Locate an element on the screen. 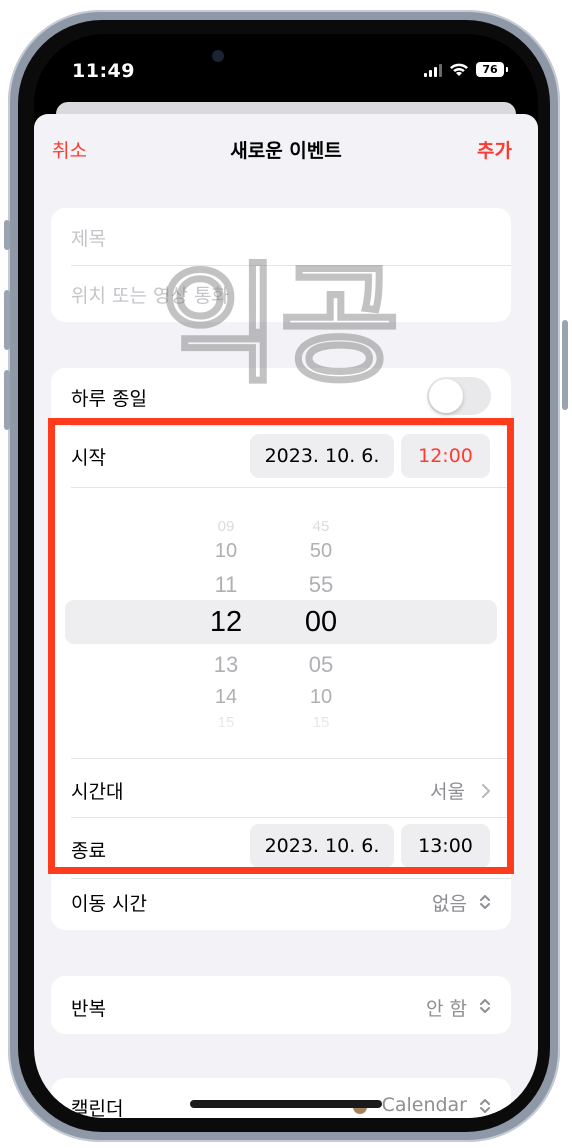  all-day-toggle is located at coordinates (459, 396).